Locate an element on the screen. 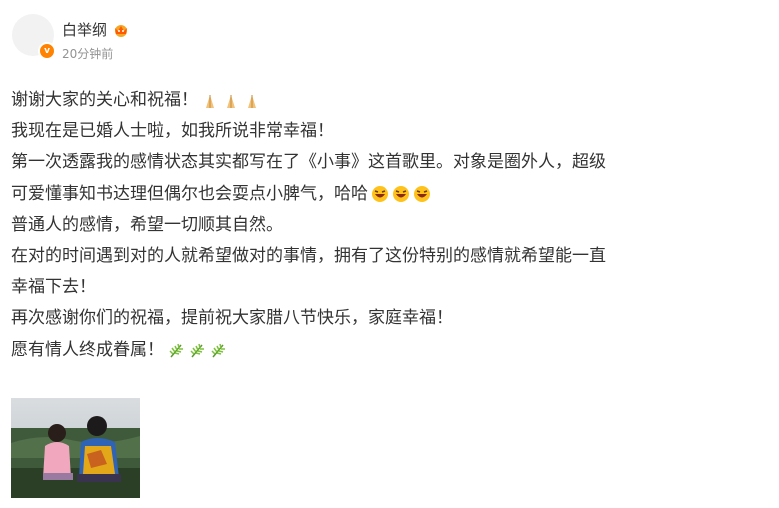  couple-photo is located at coordinates (75, 448).